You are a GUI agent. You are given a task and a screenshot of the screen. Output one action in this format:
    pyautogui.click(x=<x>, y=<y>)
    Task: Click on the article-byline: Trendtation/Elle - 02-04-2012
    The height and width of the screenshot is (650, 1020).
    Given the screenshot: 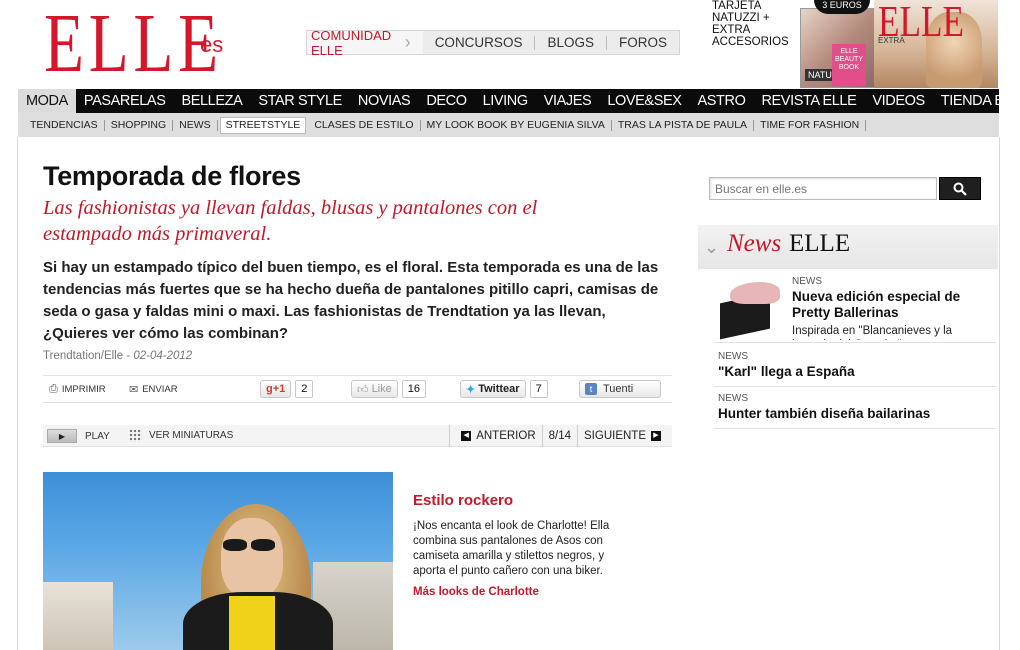 What is the action you would take?
    pyautogui.click(x=118, y=356)
    